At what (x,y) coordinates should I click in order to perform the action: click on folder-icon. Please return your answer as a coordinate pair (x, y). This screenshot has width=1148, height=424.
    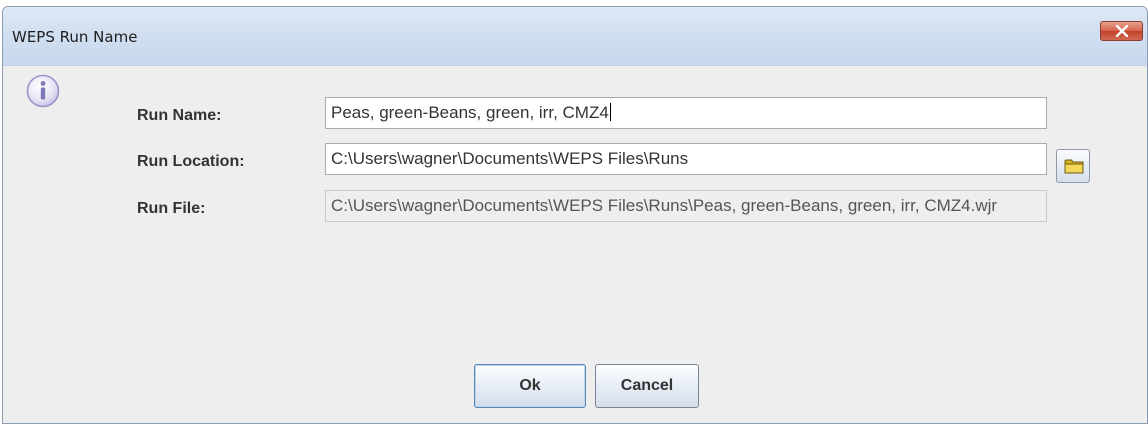
    Looking at the image, I should click on (1074, 166).